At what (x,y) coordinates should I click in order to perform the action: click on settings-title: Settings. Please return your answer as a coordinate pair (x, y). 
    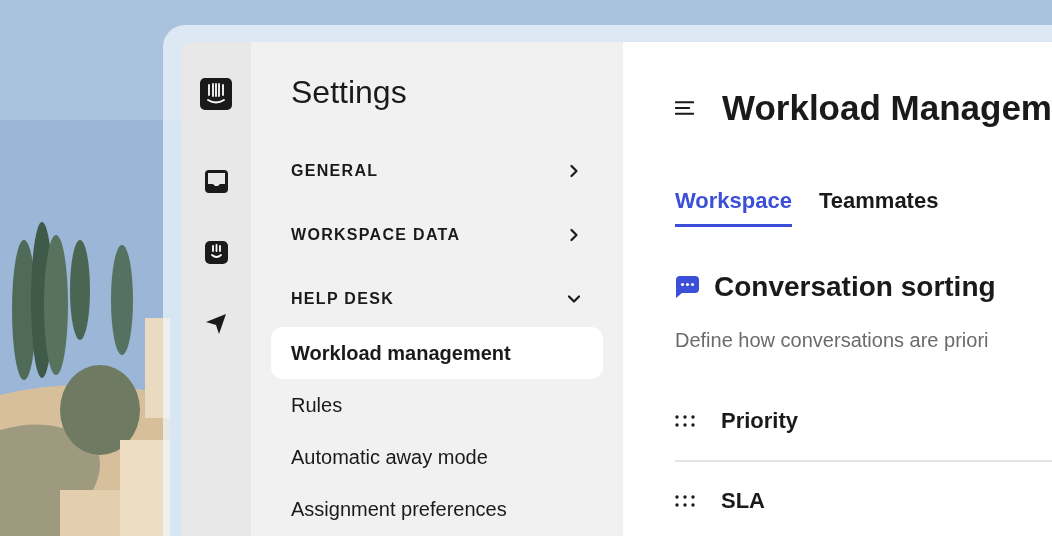
    Looking at the image, I should click on (349, 92).